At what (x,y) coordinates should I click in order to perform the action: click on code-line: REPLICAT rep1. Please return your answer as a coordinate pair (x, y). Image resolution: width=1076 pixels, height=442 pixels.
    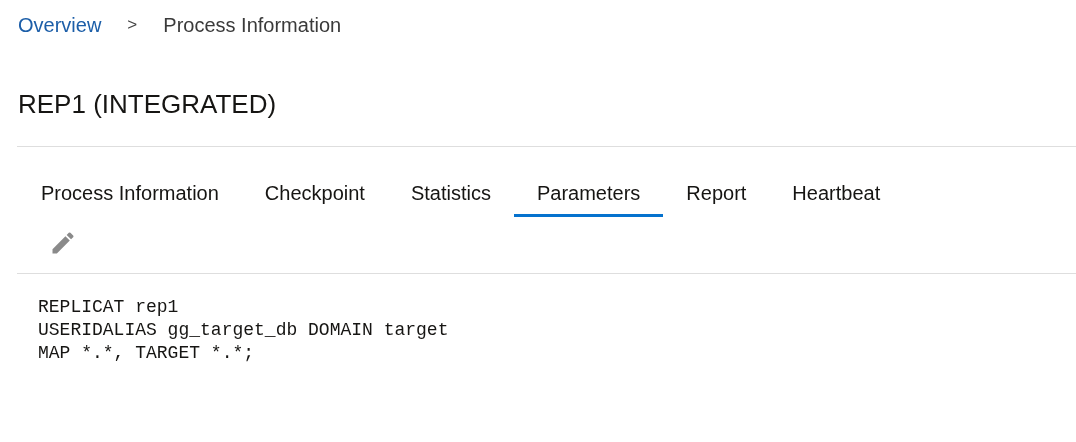
    Looking at the image, I should click on (109, 307).